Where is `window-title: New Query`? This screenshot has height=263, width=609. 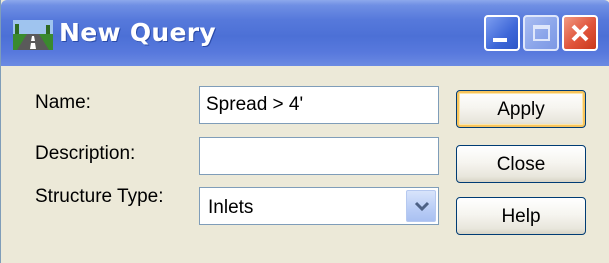 window-title: New Query is located at coordinates (138, 32).